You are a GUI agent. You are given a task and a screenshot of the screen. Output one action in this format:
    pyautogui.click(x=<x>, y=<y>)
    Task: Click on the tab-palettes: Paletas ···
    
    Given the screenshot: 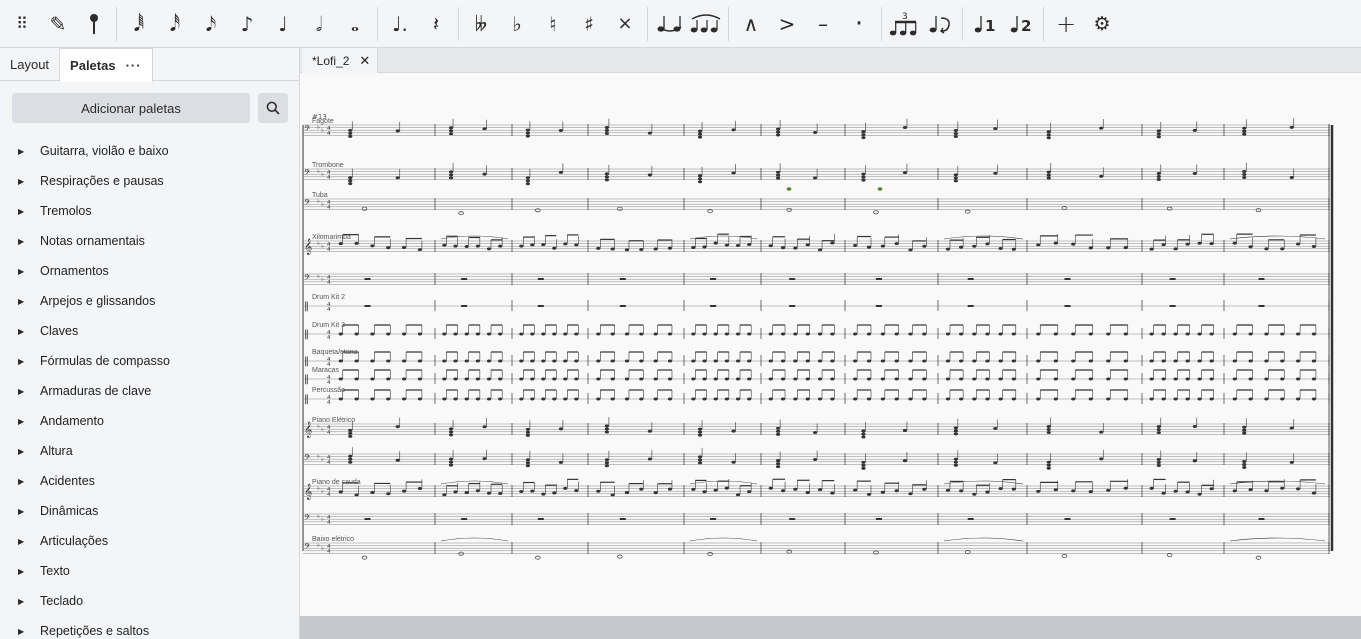 What is the action you would take?
    pyautogui.click(x=106, y=65)
    